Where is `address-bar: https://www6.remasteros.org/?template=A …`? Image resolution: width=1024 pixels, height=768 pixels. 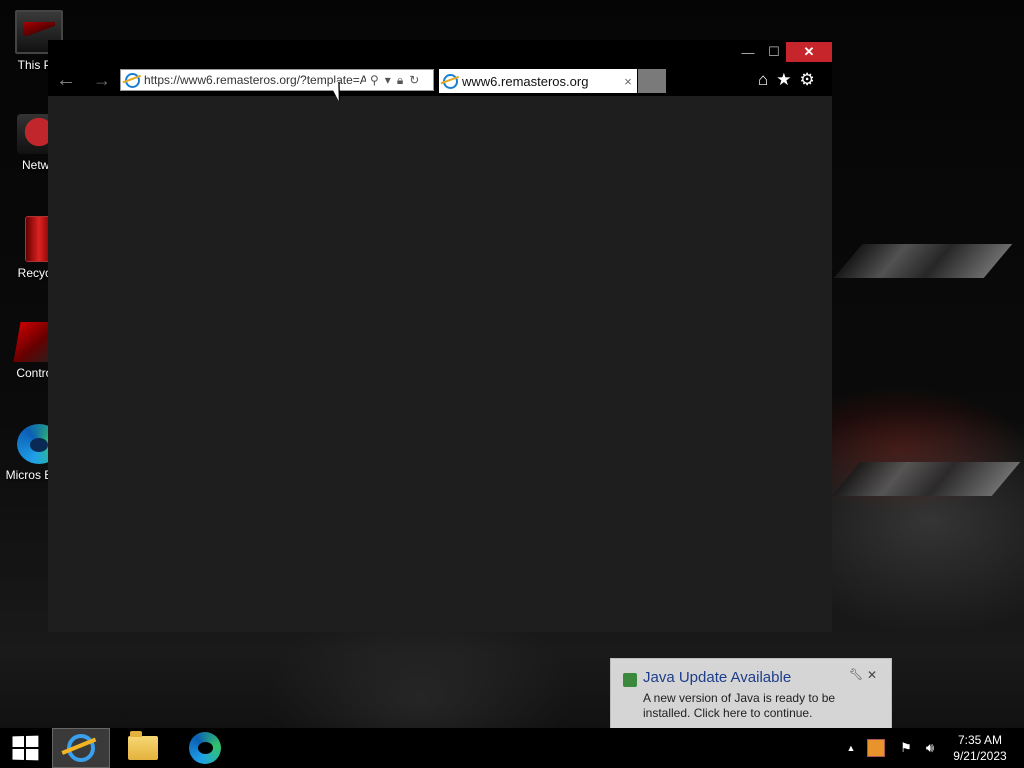
address-bar: https://www6.remasteros.org/?template=A … is located at coordinates (277, 80).